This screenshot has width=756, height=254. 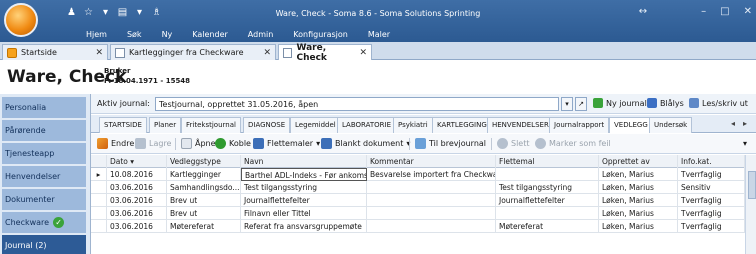 I want to click on merge-template-icon, so click(x=258, y=143).